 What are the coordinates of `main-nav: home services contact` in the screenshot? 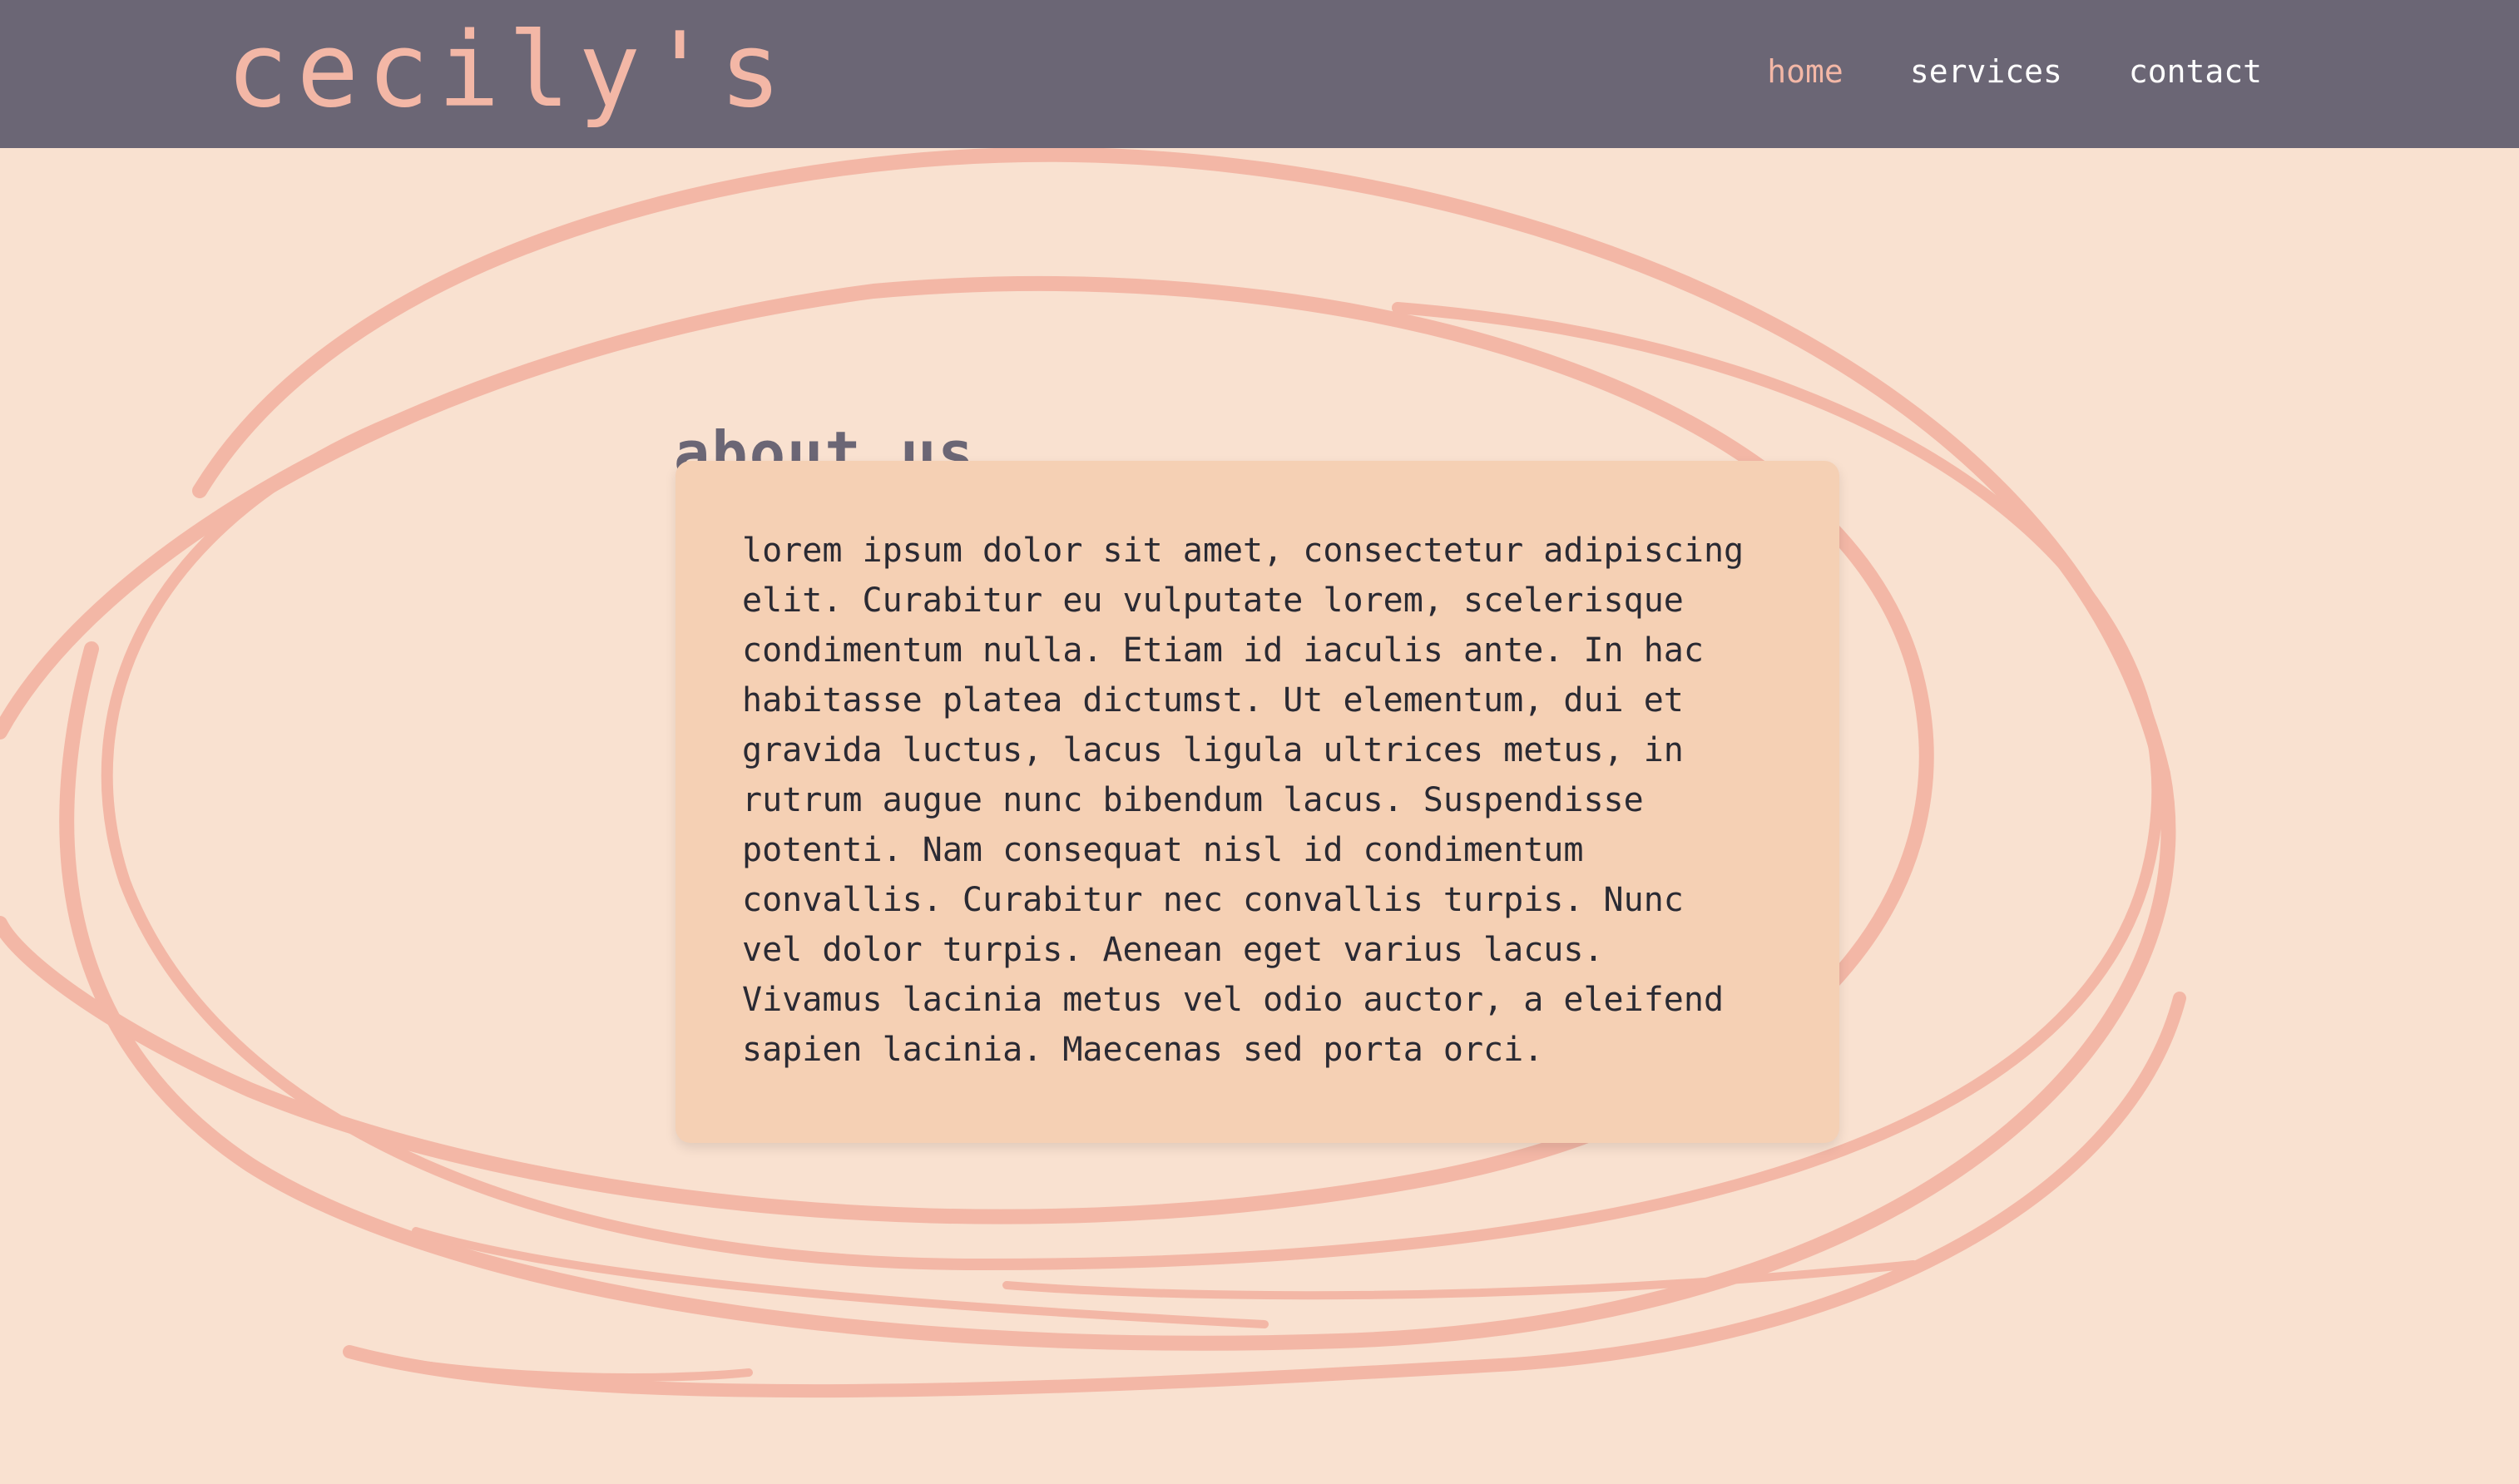 It's located at (2014, 71).